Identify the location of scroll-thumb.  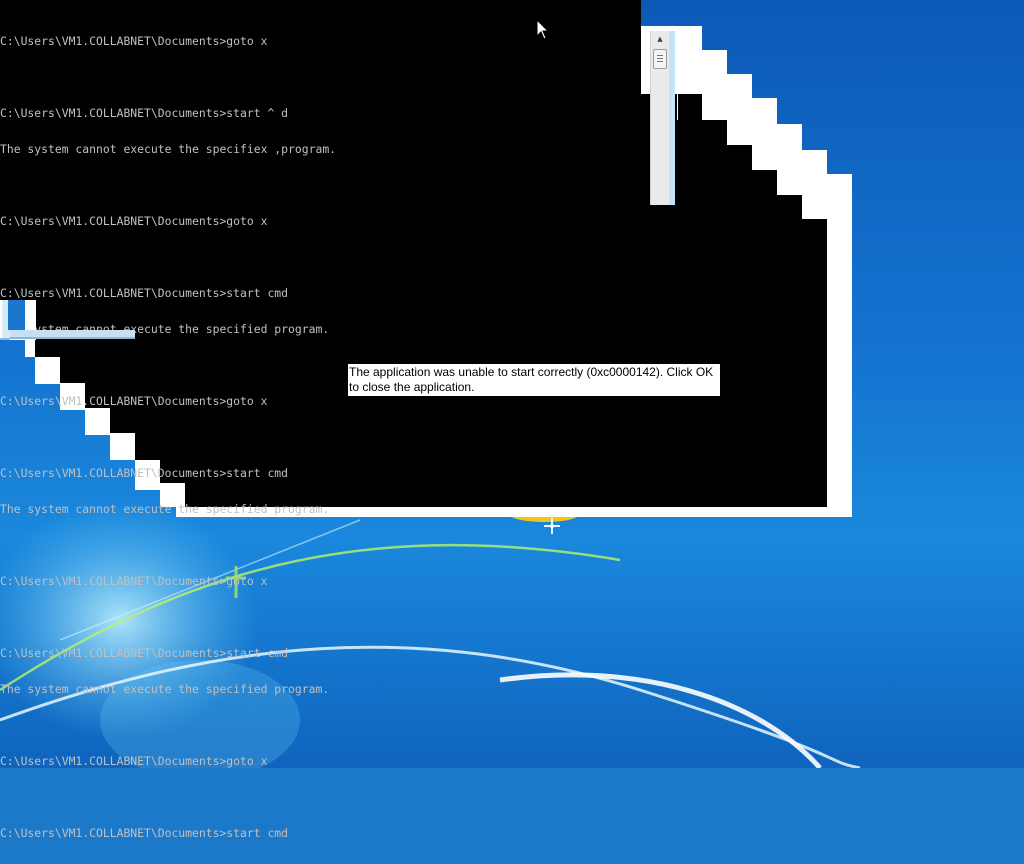
(660, 59).